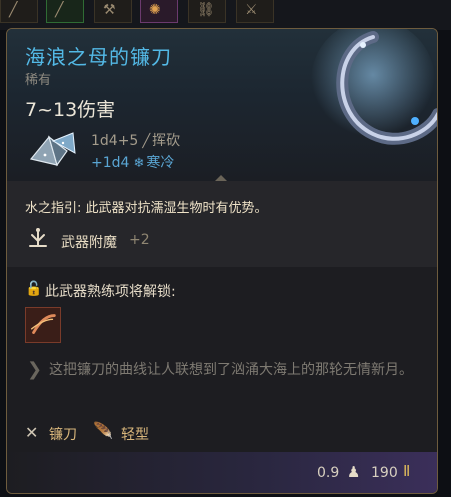 The width and height of the screenshot is (451, 497). What do you see at coordinates (38, 237) in the screenshot?
I see `enchant-hand-icon` at bounding box center [38, 237].